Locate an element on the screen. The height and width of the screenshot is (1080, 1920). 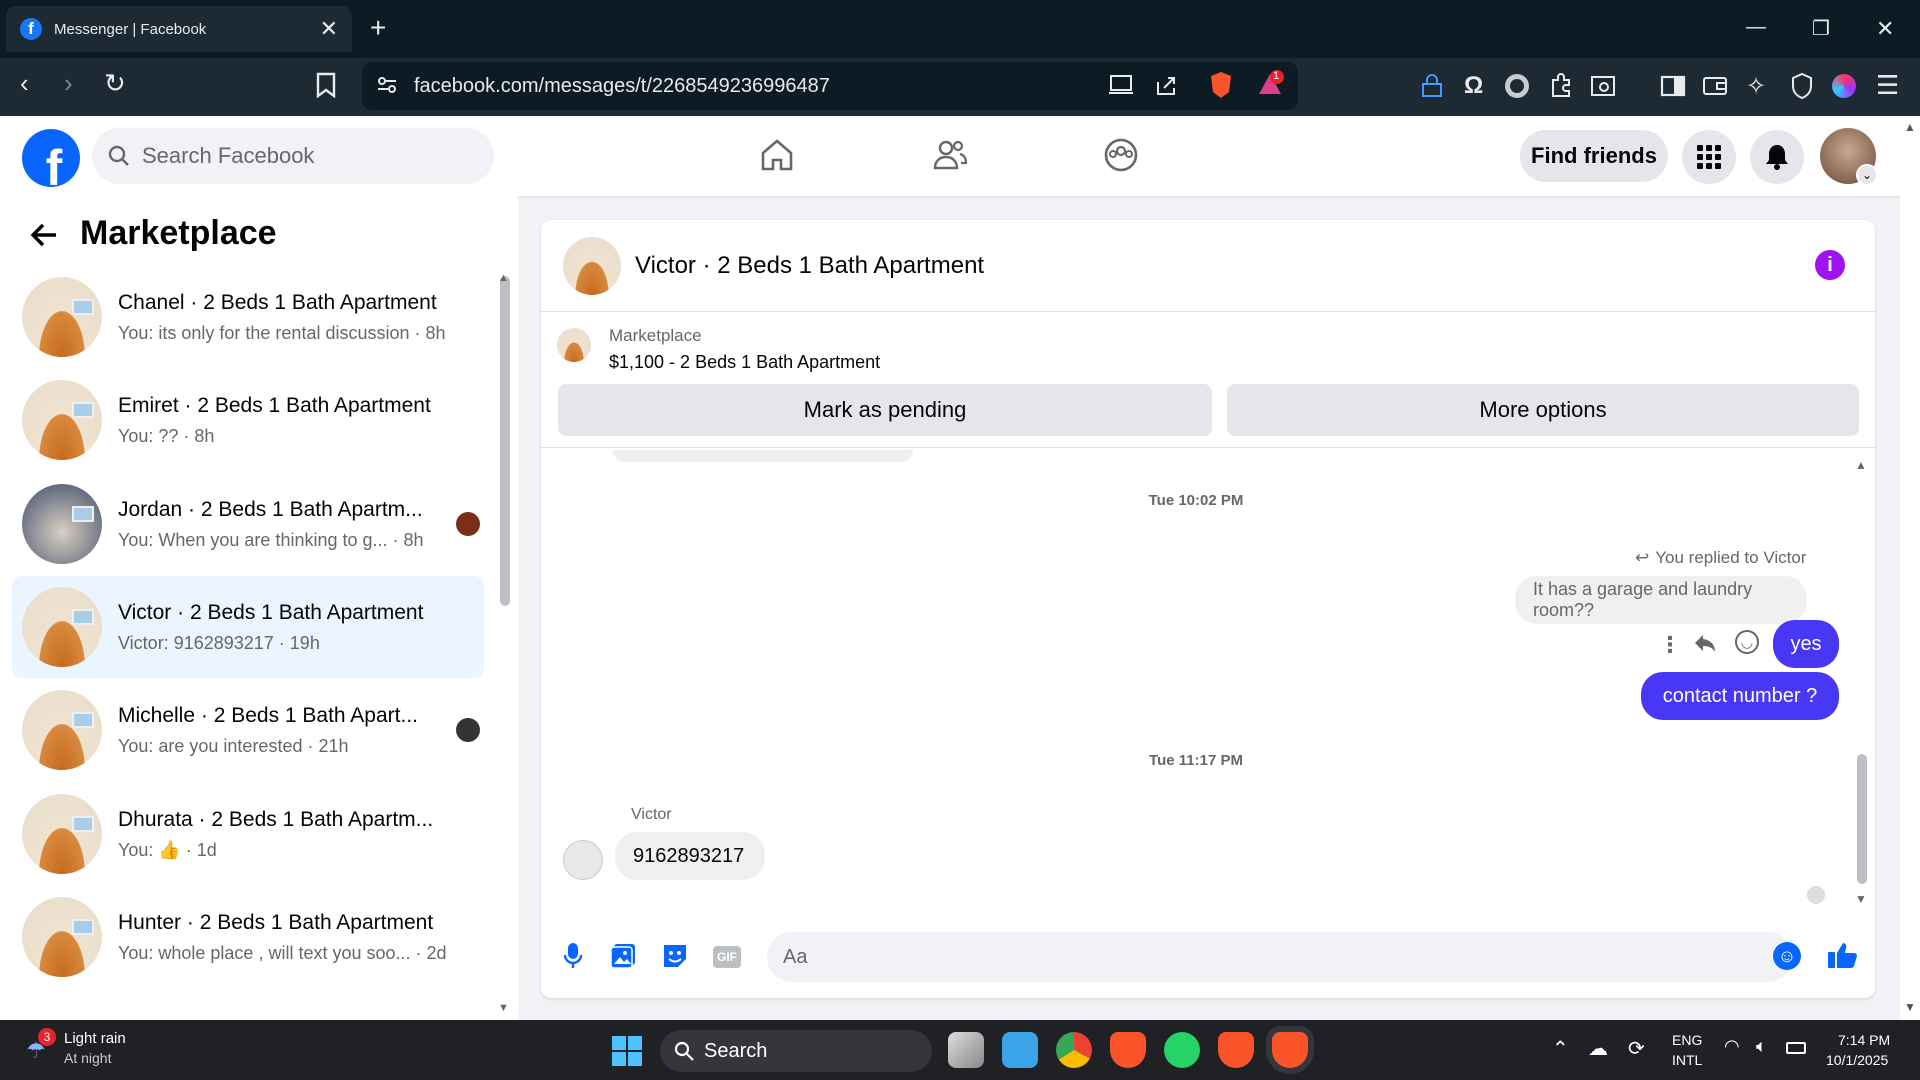
quoted-message: It has a garage and laundry room?? is located at coordinates (1661, 600).